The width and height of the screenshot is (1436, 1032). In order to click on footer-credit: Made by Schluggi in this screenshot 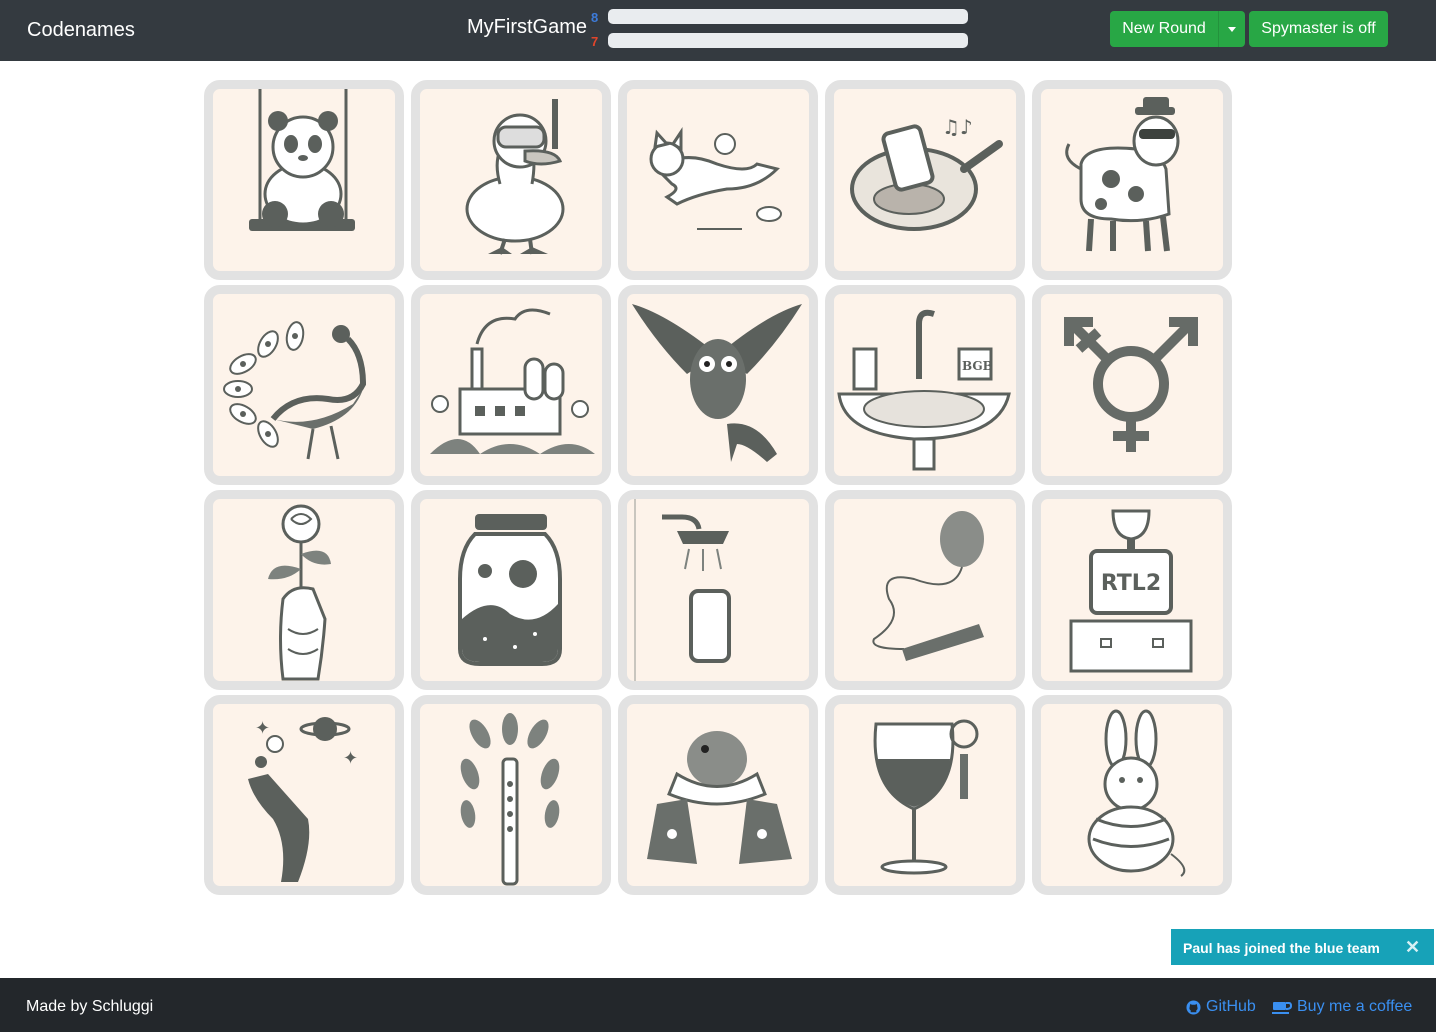, I will do `click(90, 1006)`.